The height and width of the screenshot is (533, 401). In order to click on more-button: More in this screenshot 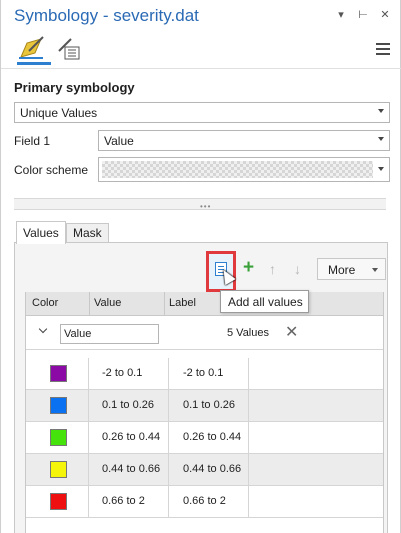, I will do `click(351, 269)`.